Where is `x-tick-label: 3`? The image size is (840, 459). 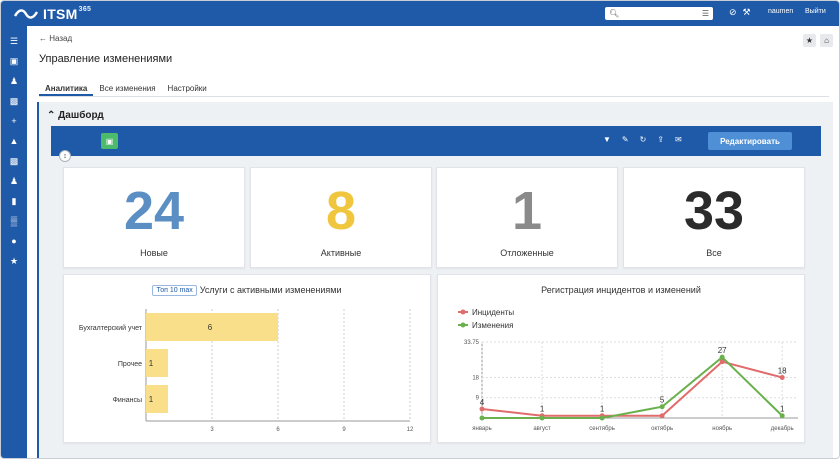
x-tick-label: 3 is located at coordinates (212, 430).